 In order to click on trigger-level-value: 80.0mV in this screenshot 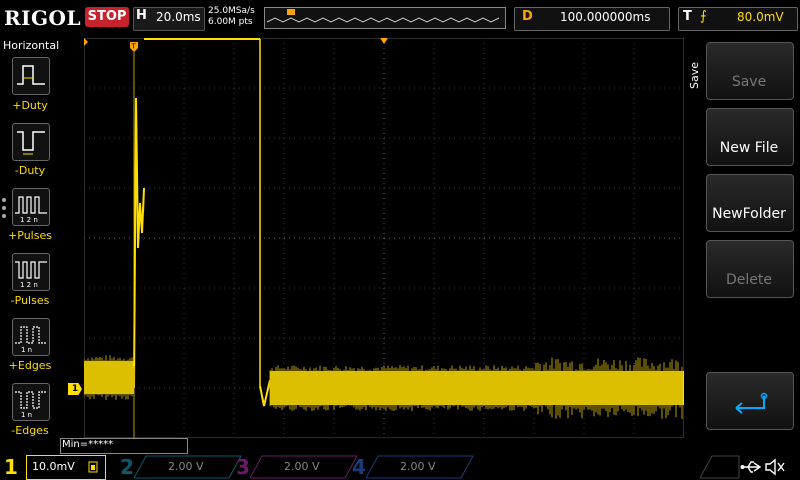, I will do `click(760, 17)`.